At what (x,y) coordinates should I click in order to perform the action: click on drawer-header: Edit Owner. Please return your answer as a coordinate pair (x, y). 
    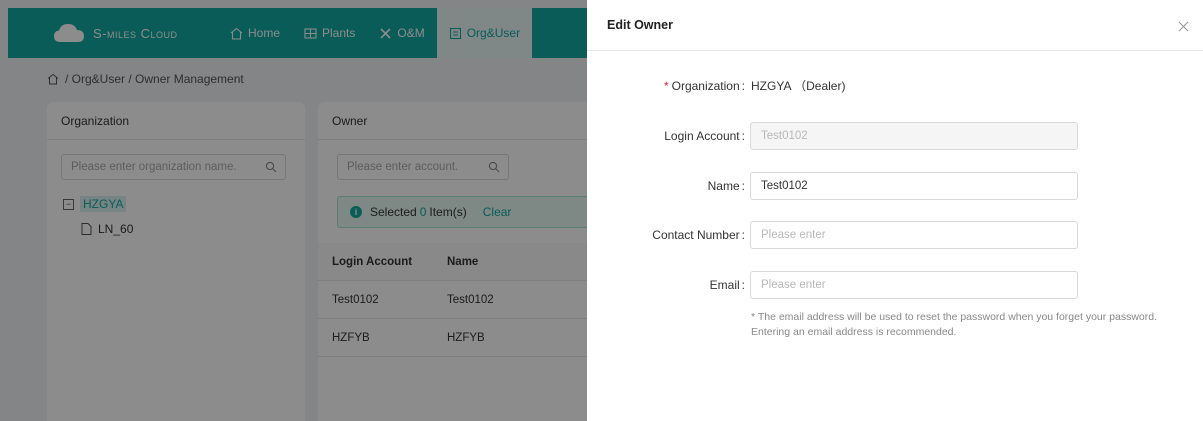
    Looking at the image, I should click on (895, 25).